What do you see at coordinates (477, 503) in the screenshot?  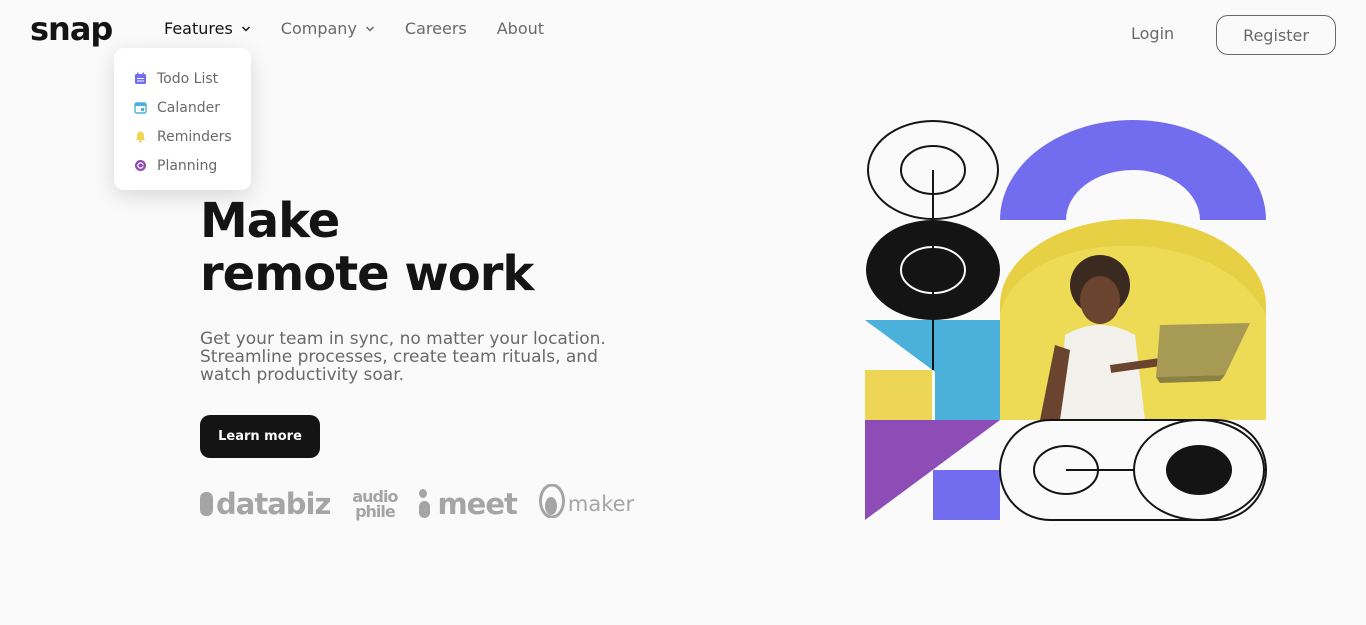 I see `meet-logo-text: meet` at bounding box center [477, 503].